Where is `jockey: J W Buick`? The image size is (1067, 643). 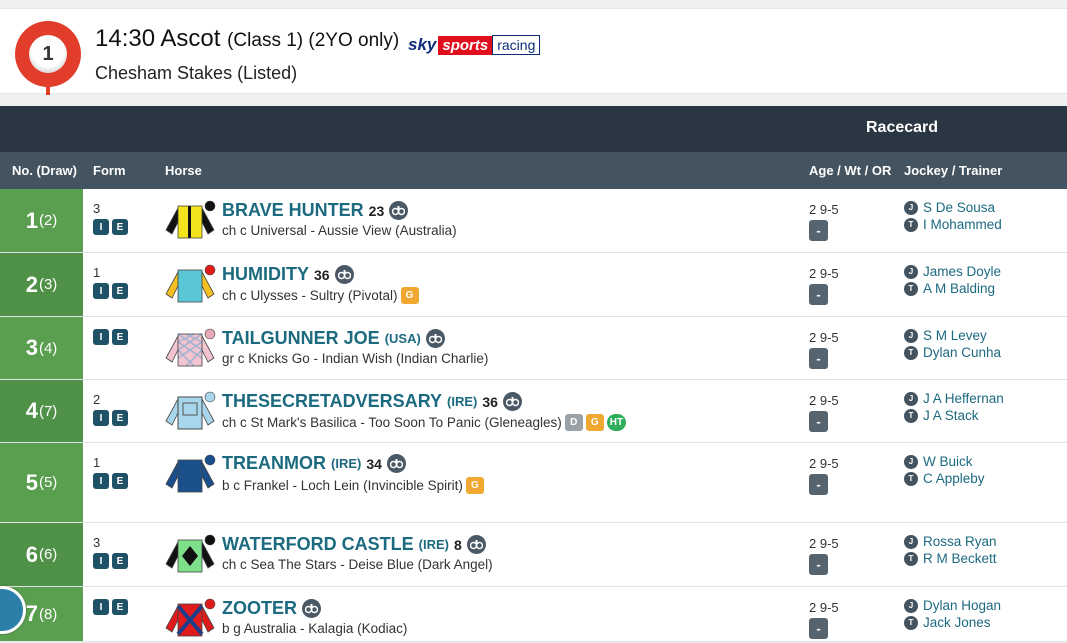 jockey: J W Buick is located at coordinates (938, 461).